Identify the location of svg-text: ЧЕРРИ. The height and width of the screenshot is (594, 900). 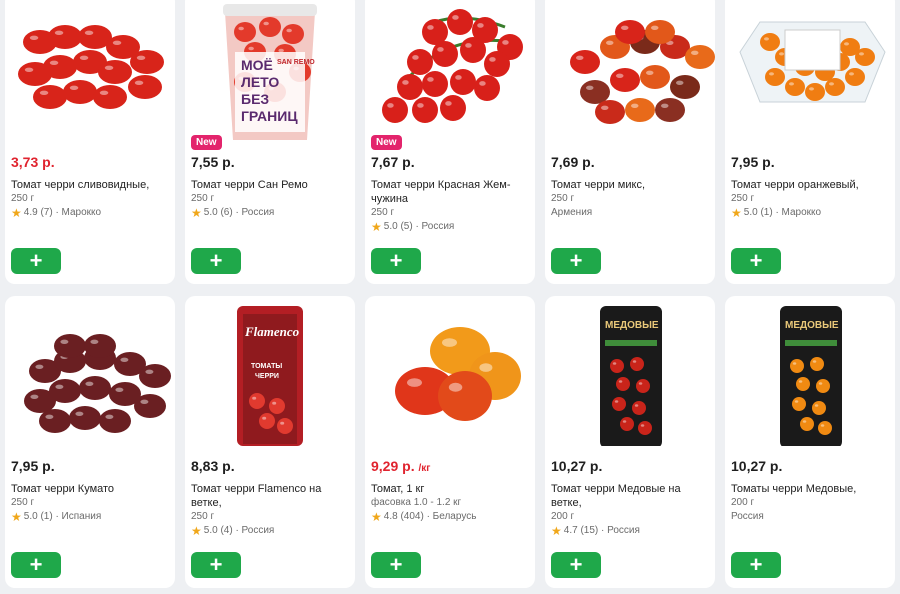
(267, 376).